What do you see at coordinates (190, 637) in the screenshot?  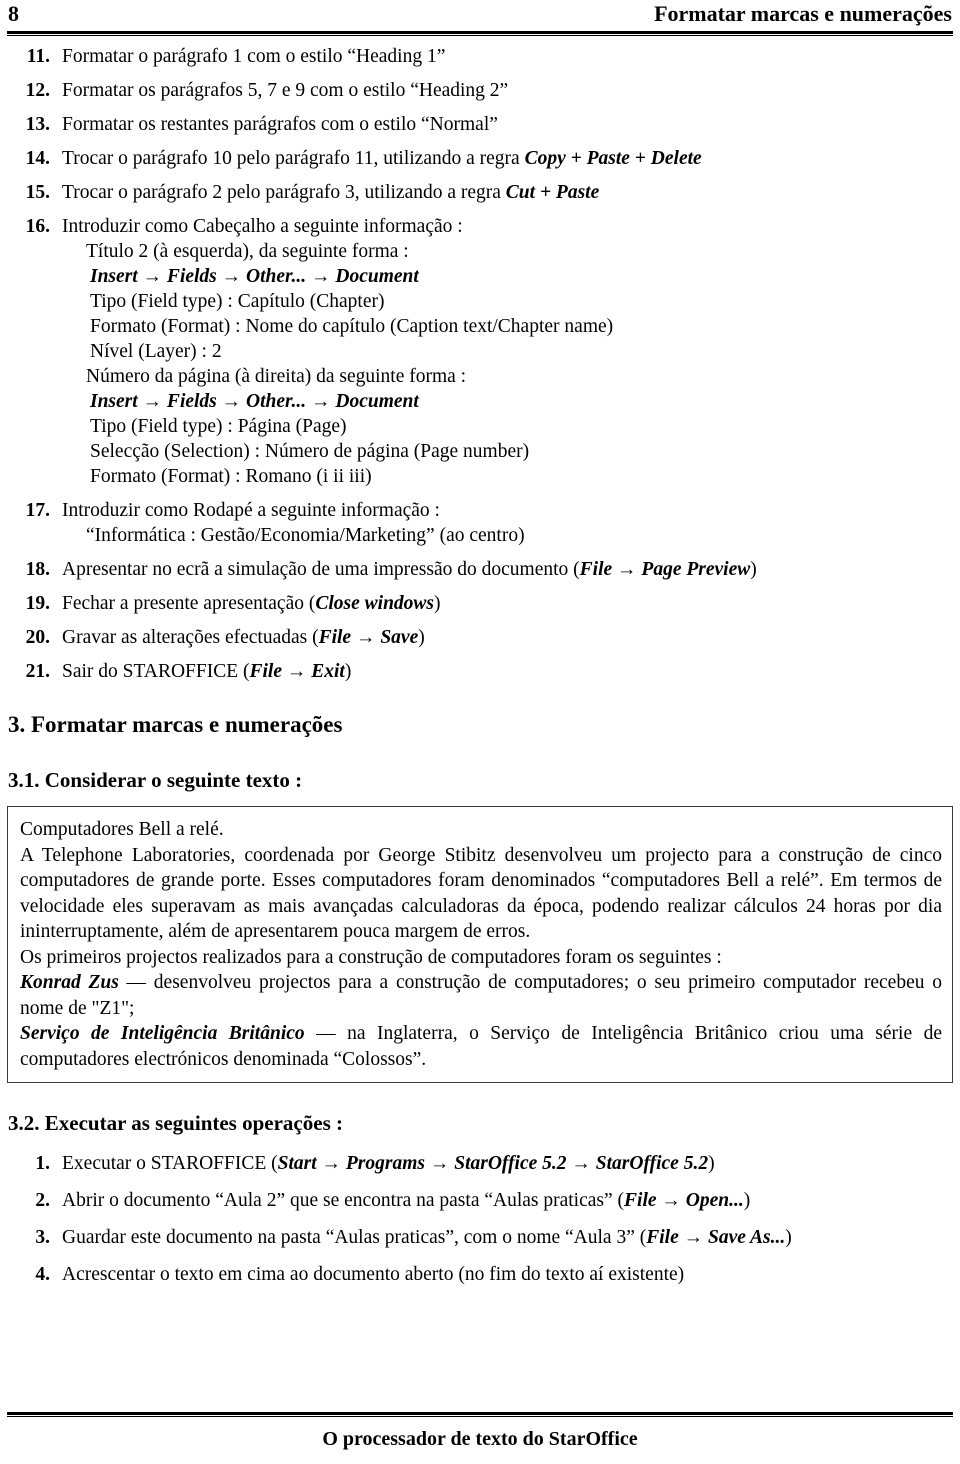 I see `list-item-text-plain: Gravar as alterações efectuadas (` at bounding box center [190, 637].